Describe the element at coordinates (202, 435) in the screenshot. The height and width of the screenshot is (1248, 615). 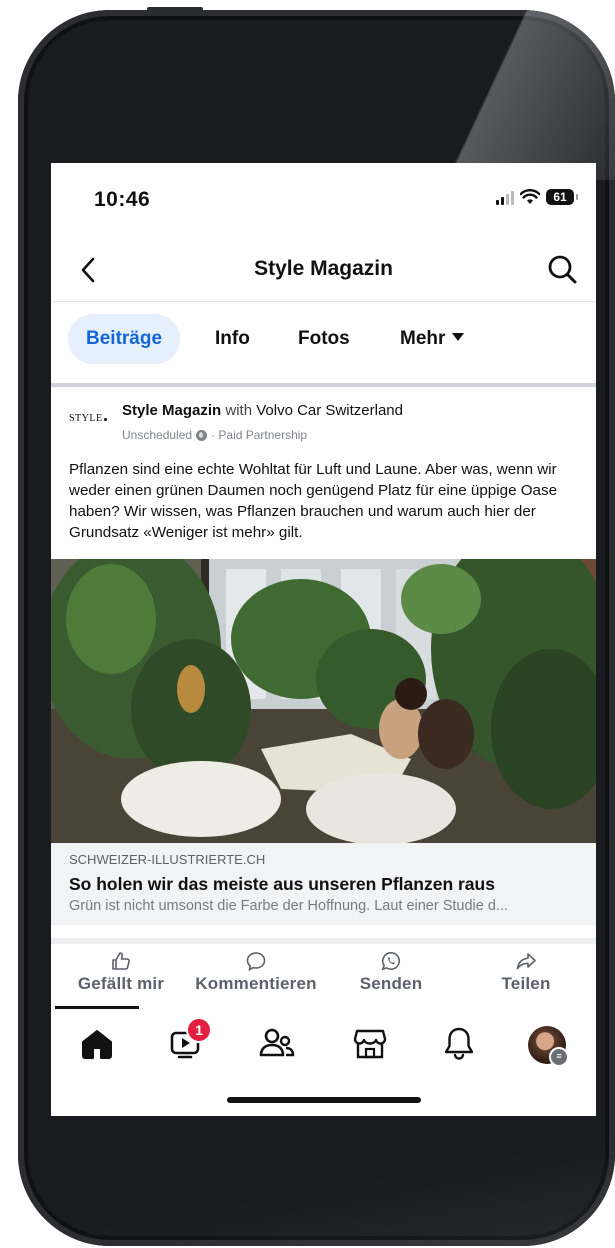
I see `globe-icon` at that location.